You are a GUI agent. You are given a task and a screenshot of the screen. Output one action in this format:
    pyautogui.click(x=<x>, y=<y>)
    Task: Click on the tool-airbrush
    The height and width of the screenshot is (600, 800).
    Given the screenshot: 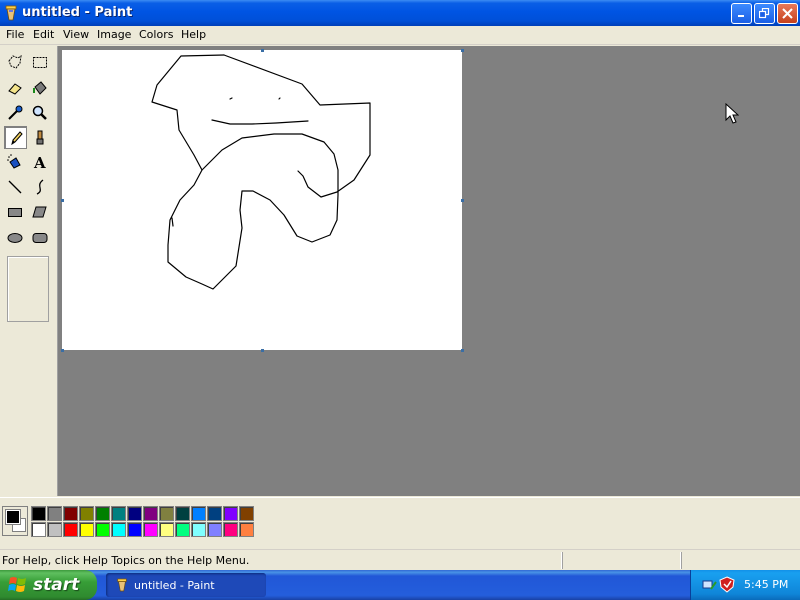 What is the action you would take?
    pyautogui.click(x=14, y=161)
    